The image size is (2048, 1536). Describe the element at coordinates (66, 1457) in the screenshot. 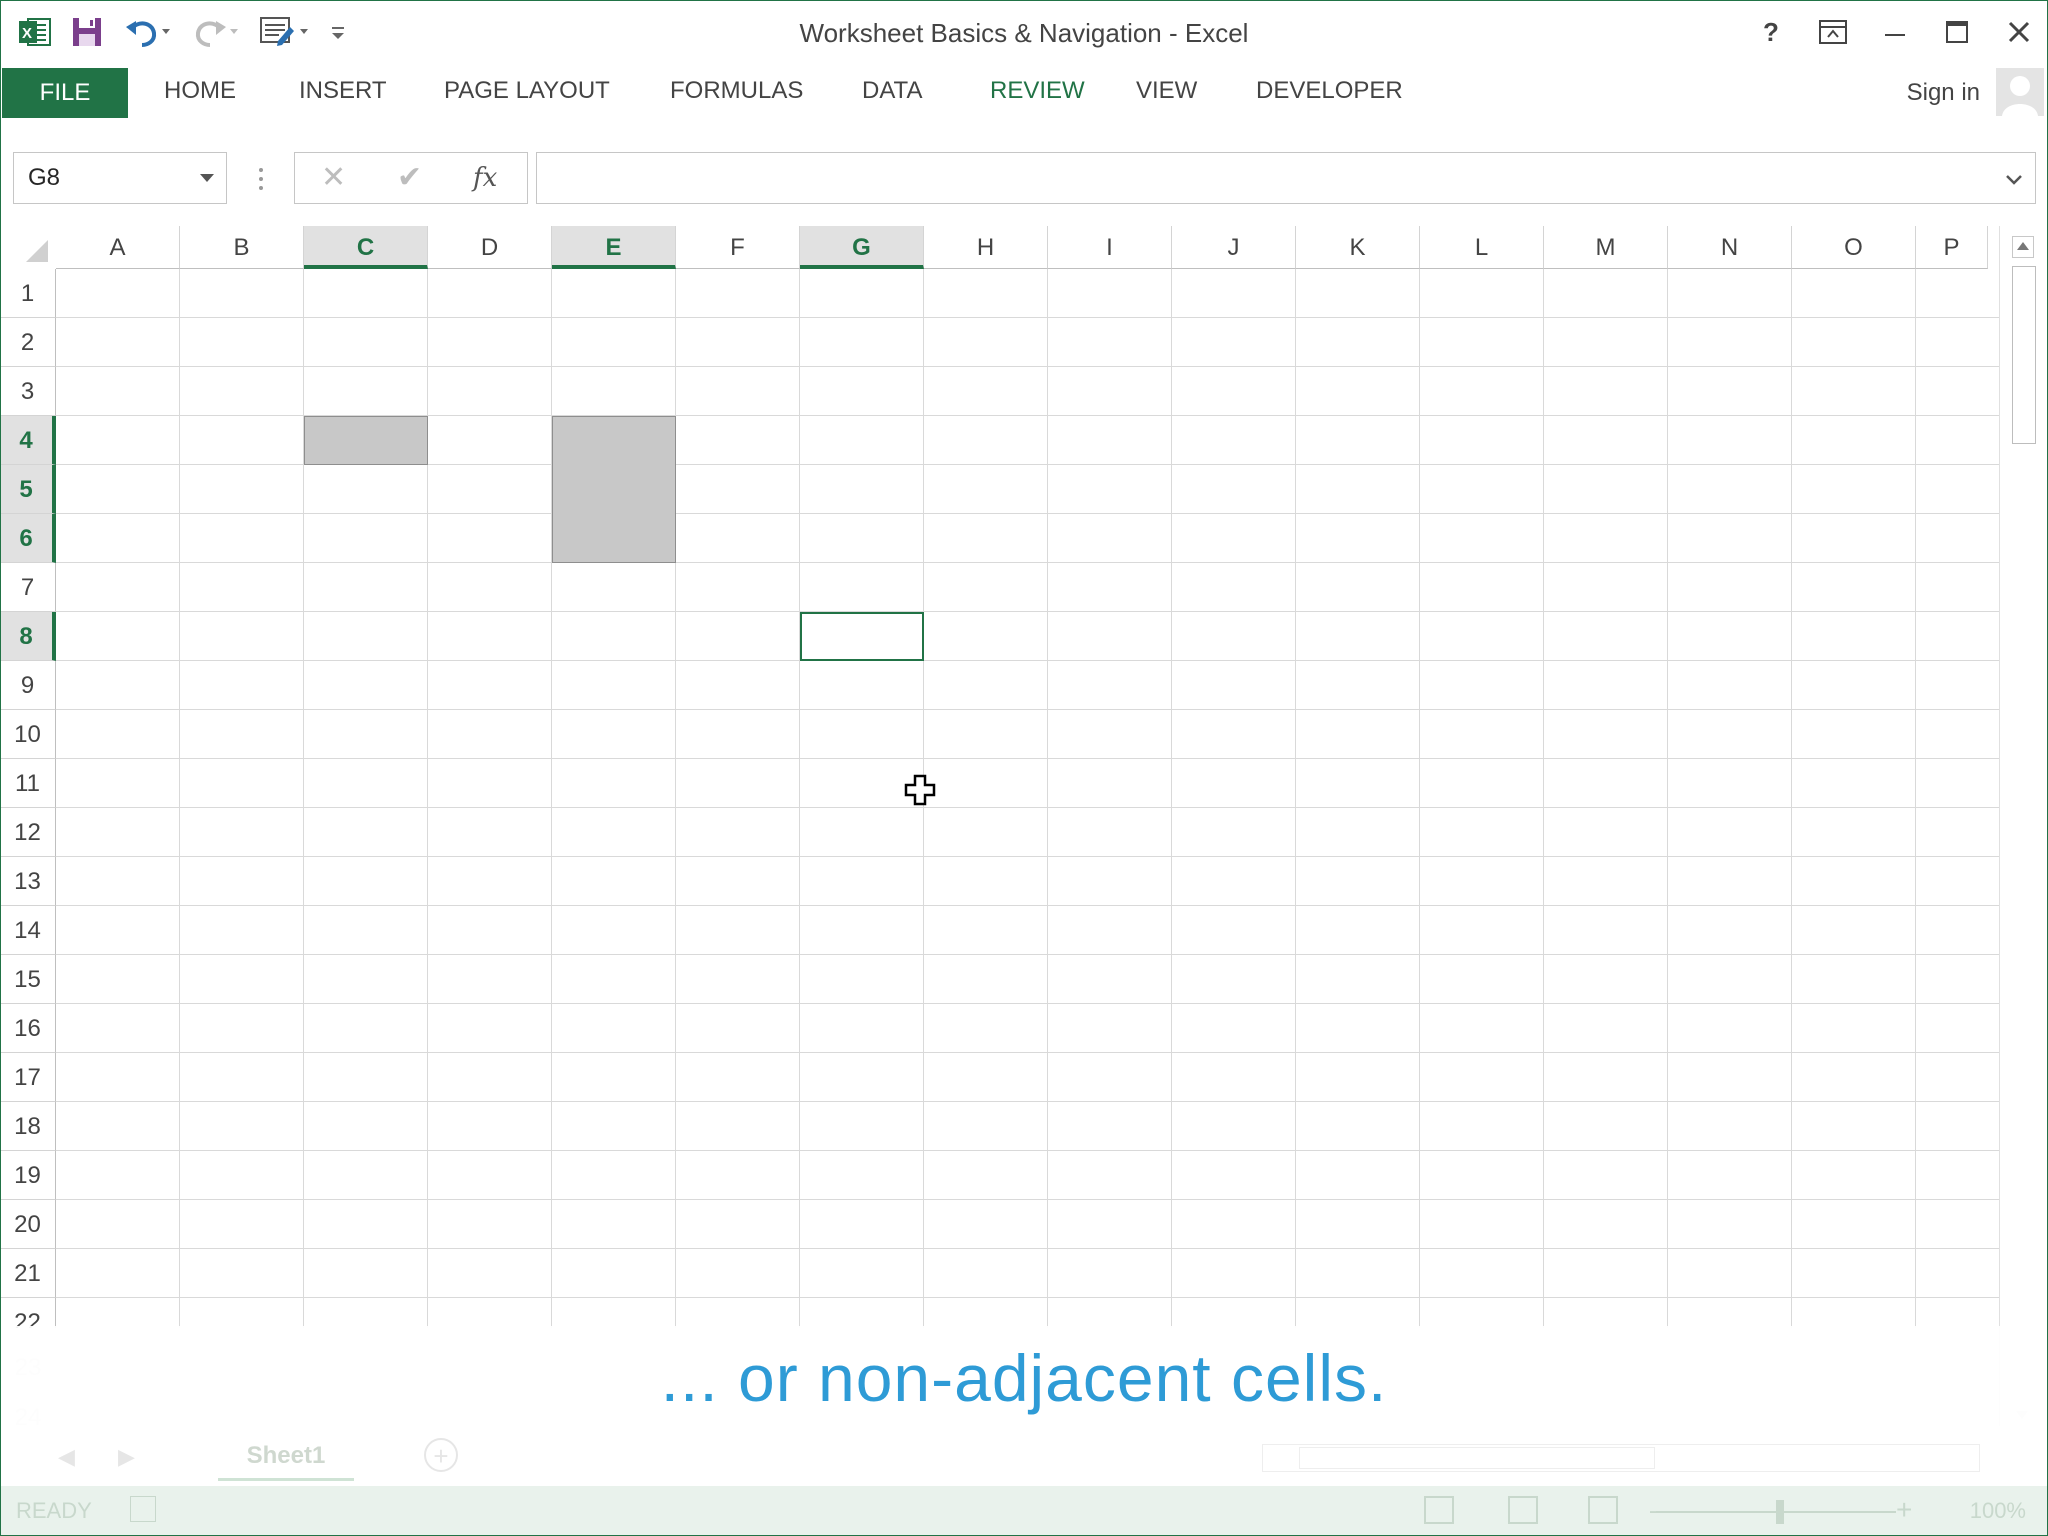

I see `sheet-prev-icon: ◀` at that location.